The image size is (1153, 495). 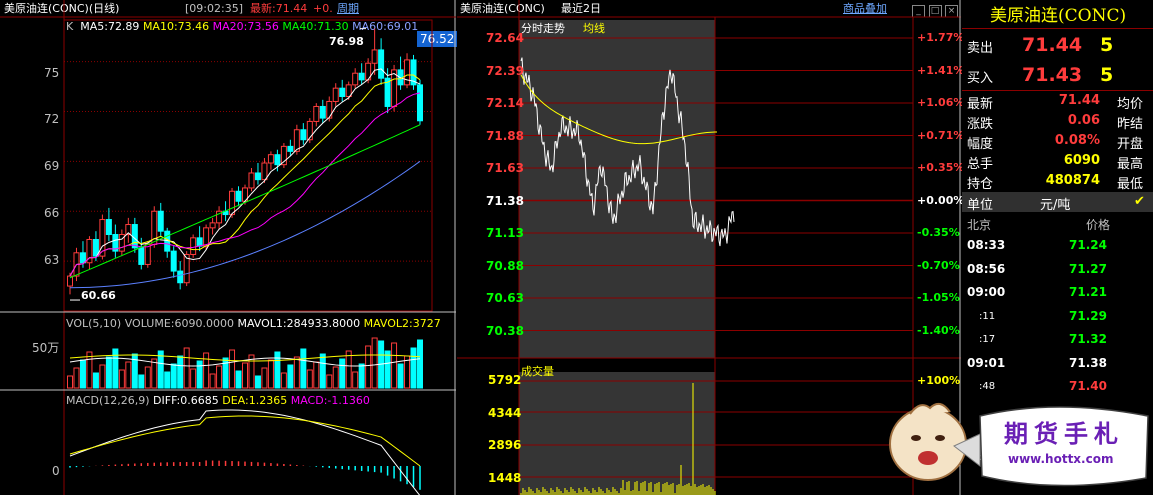 I want to click on price-tick: 71.63, so click(x=505, y=168).